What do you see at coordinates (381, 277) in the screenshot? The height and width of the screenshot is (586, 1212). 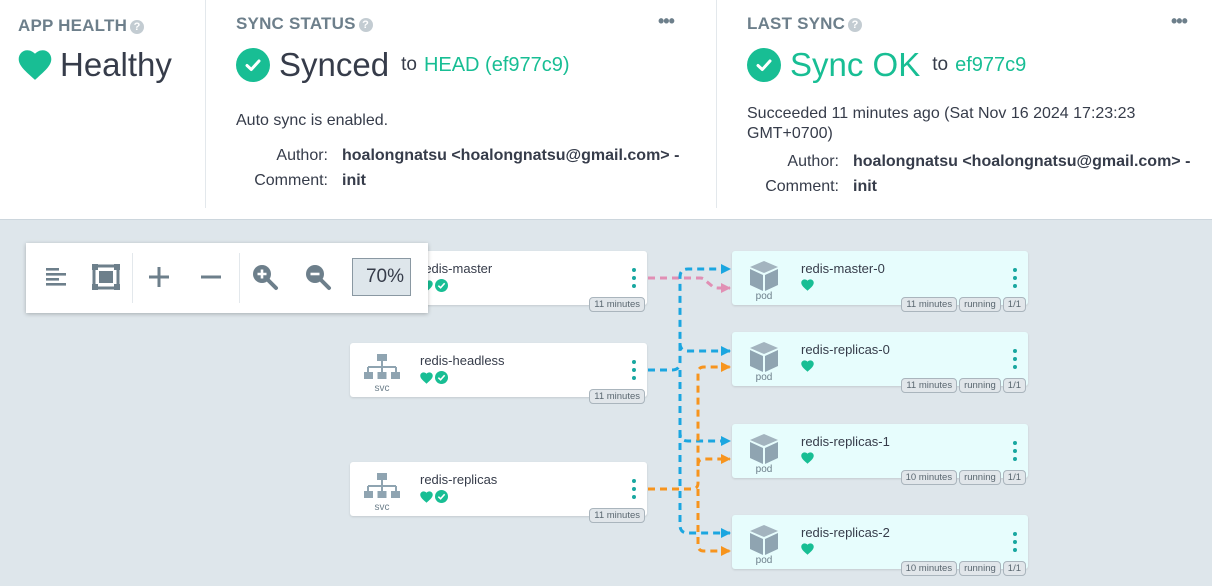 I see `zoom-level-display: 70%` at bounding box center [381, 277].